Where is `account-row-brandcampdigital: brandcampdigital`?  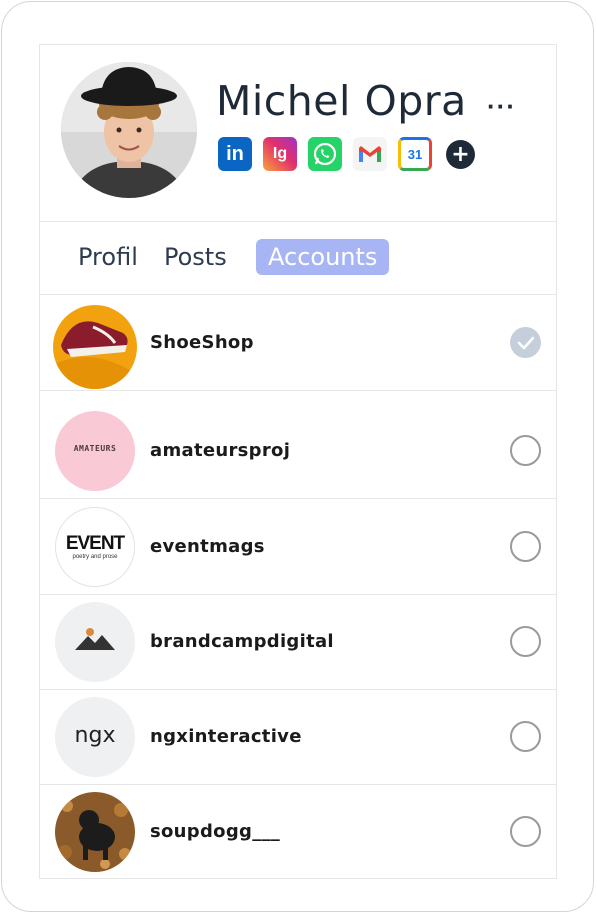
account-row-brandcampdigital: brandcampdigital is located at coordinates (298, 642).